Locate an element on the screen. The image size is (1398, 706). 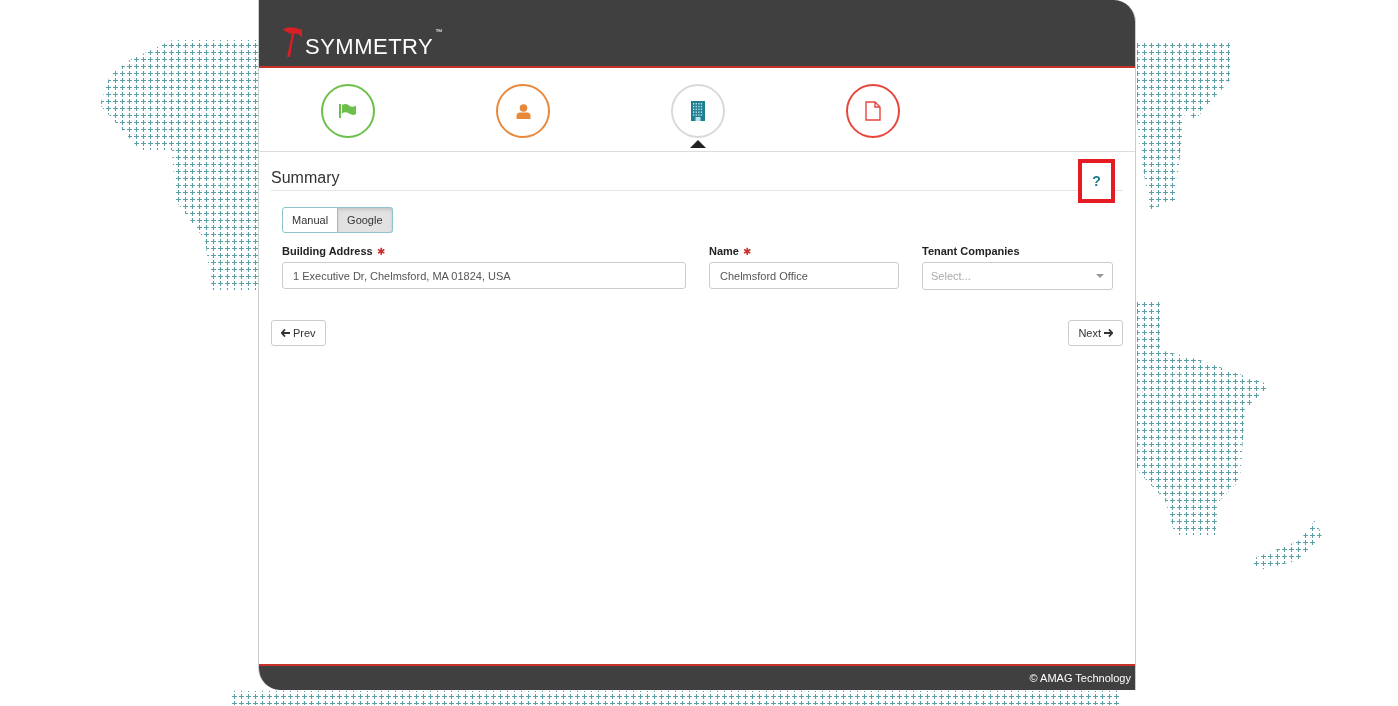
building-icon is located at coordinates (698, 111).